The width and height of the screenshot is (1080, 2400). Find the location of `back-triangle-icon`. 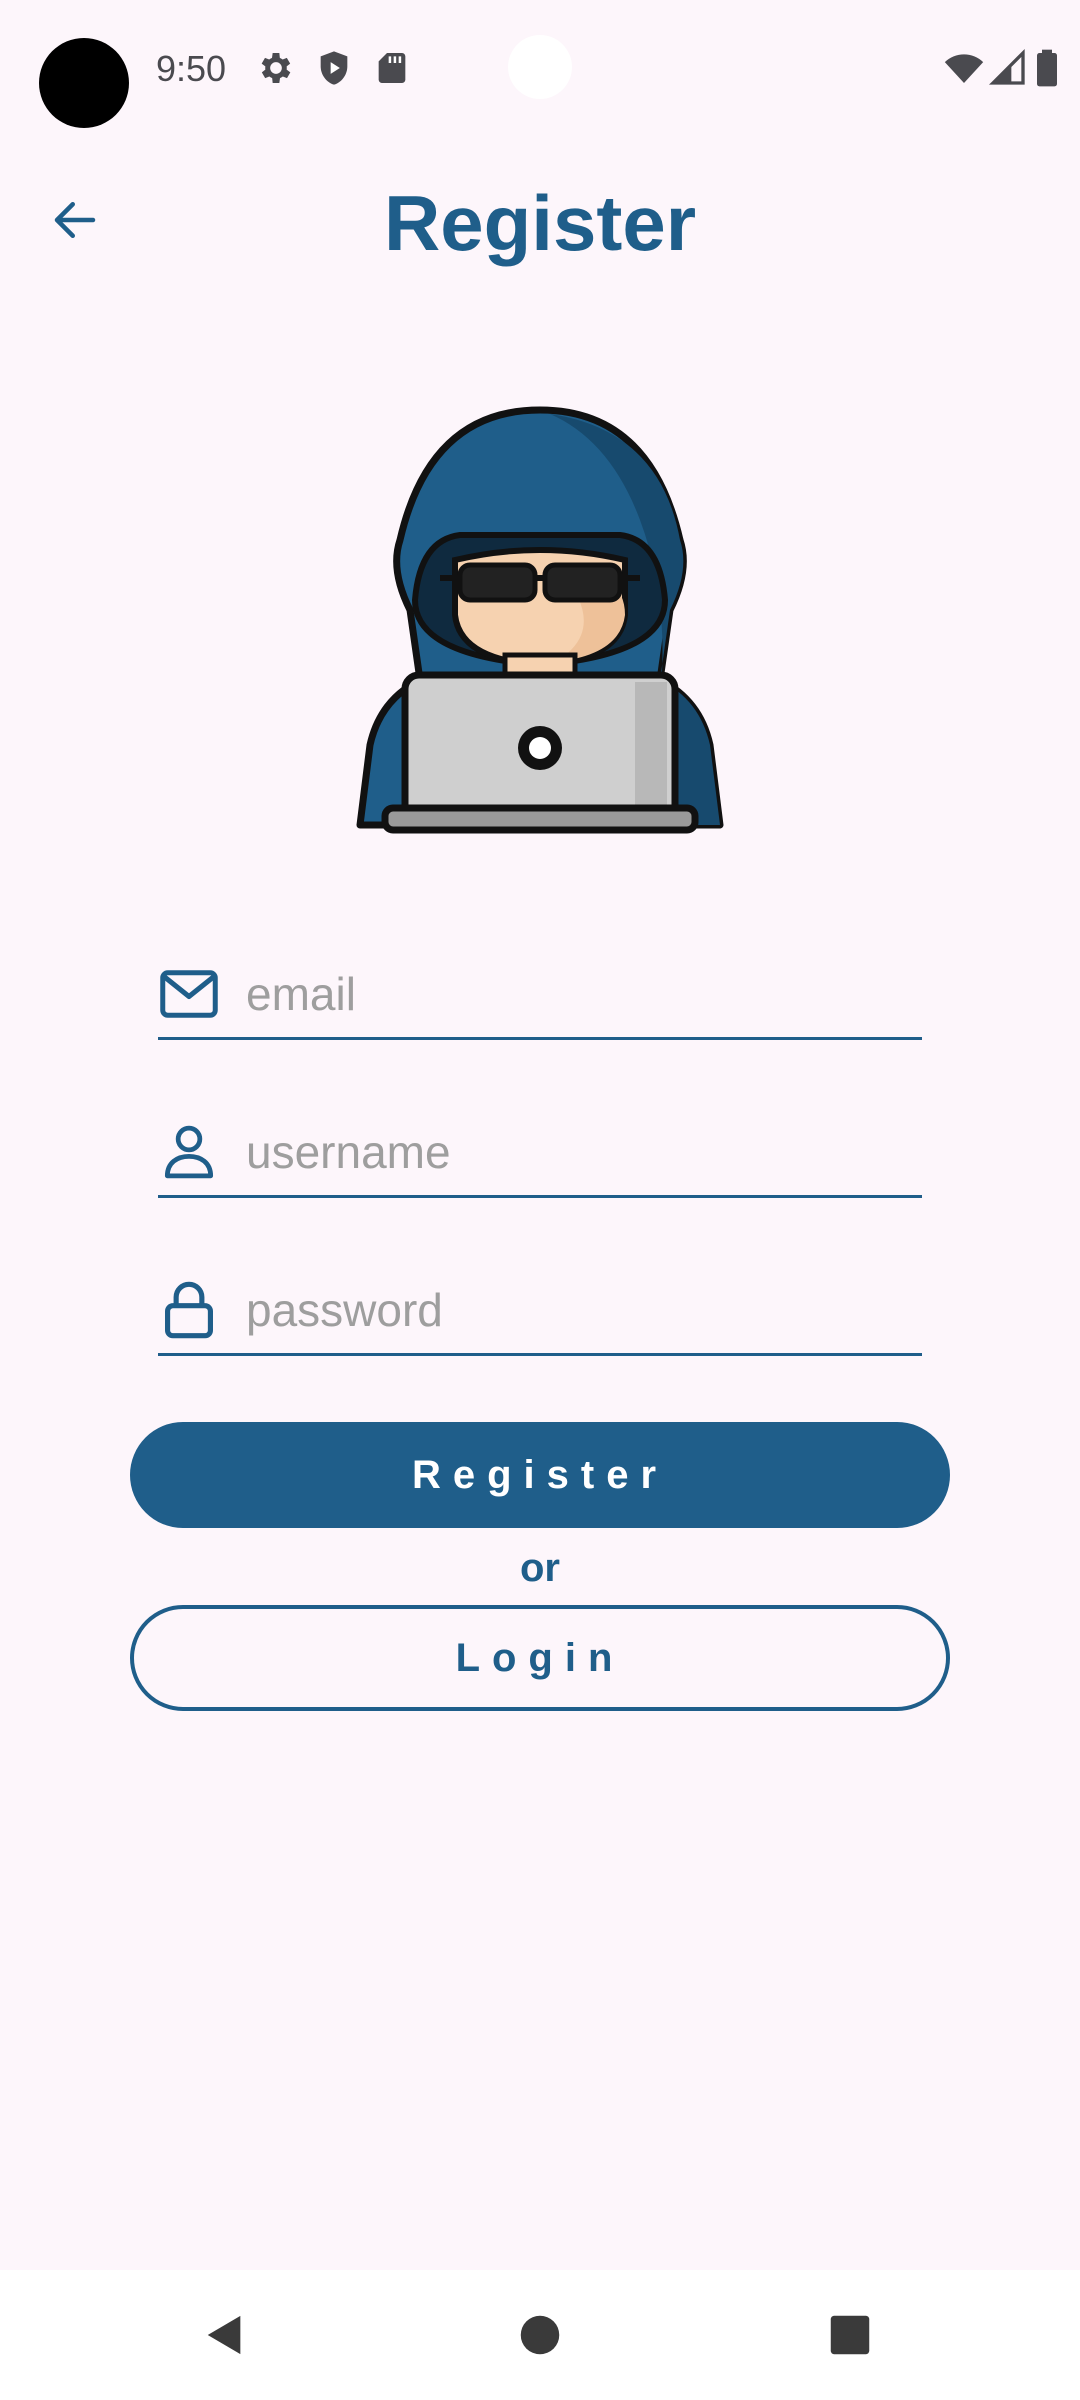

back-triangle-icon is located at coordinates (224, 2335).